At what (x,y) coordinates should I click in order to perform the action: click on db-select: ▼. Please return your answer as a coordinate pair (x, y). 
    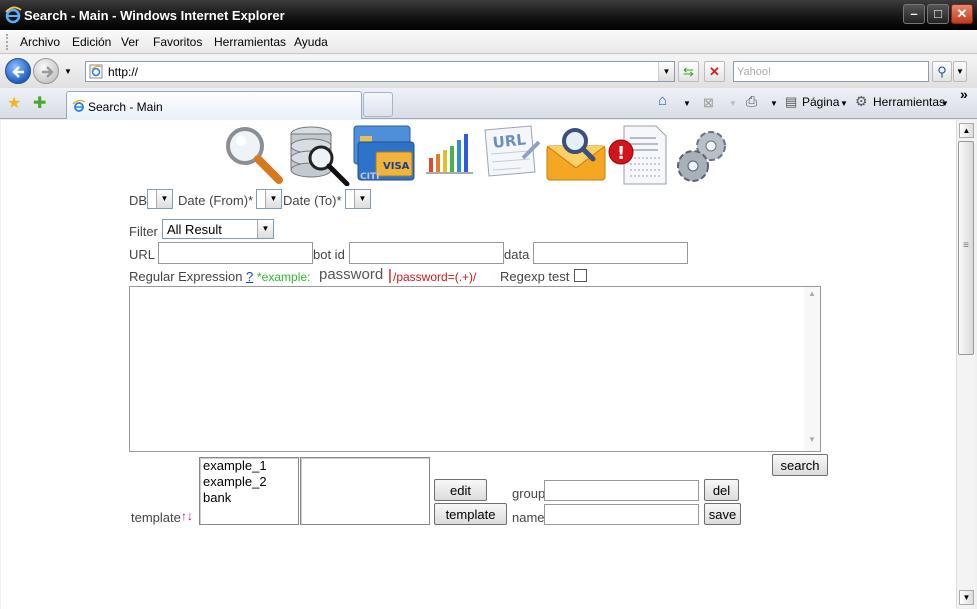
    Looking at the image, I should click on (160, 199).